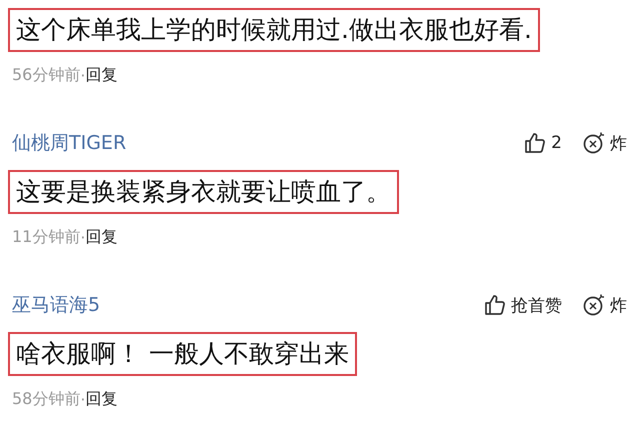 The height and width of the screenshot is (421, 641). Describe the element at coordinates (67, 143) in the screenshot. I see `username: 仙桃周TIGER` at that location.